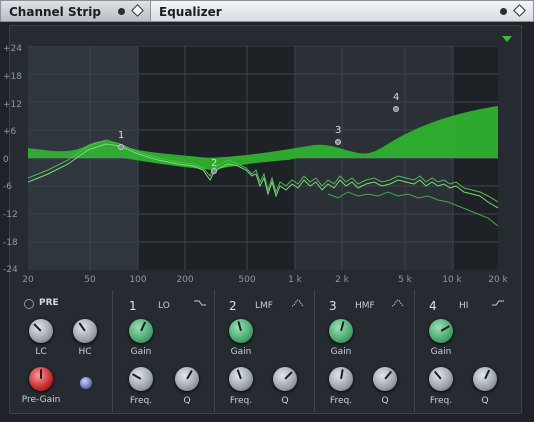 This screenshot has width=534, height=422. What do you see at coordinates (10, 243) in the screenshot?
I see `y-tick-label: -18` at bounding box center [10, 243].